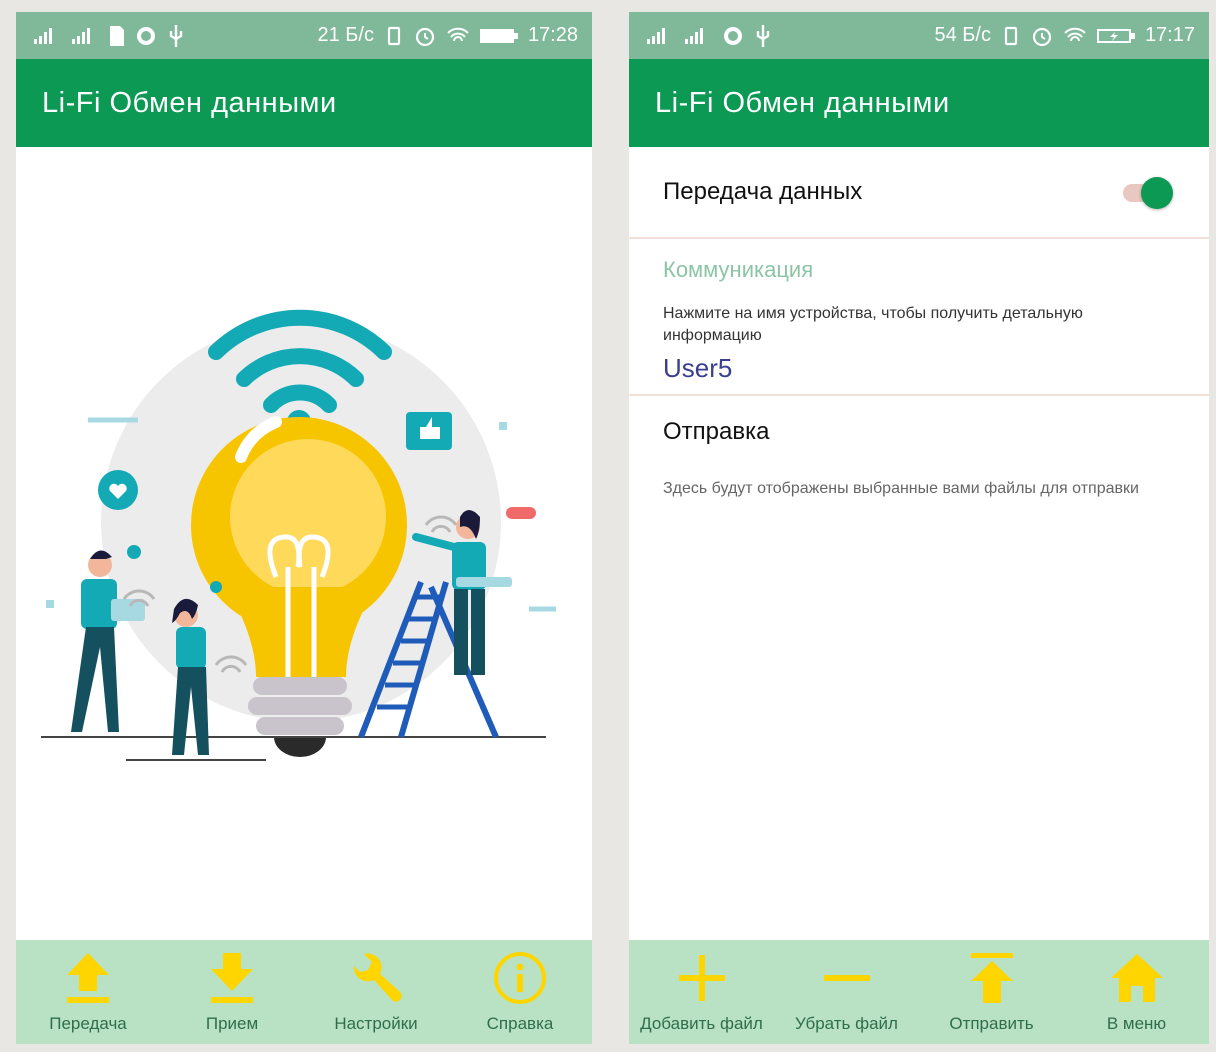 This screenshot has height=1052, width=1216. What do you see at coordinates (377, 977) in the screenshot?
I see `wrench-icon` at bounding box center [377, 977].